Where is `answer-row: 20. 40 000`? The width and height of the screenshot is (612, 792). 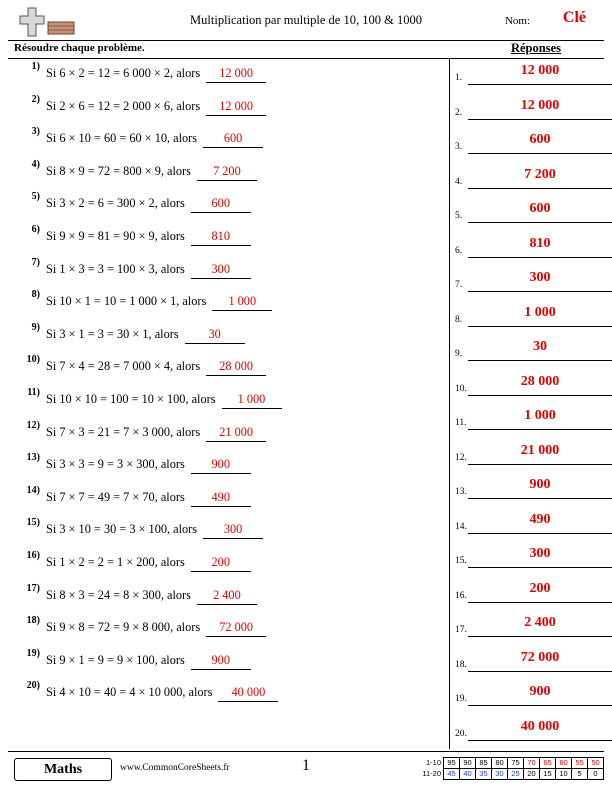 answer-row: 20. 40 000 is located at coordinates (532, 732).